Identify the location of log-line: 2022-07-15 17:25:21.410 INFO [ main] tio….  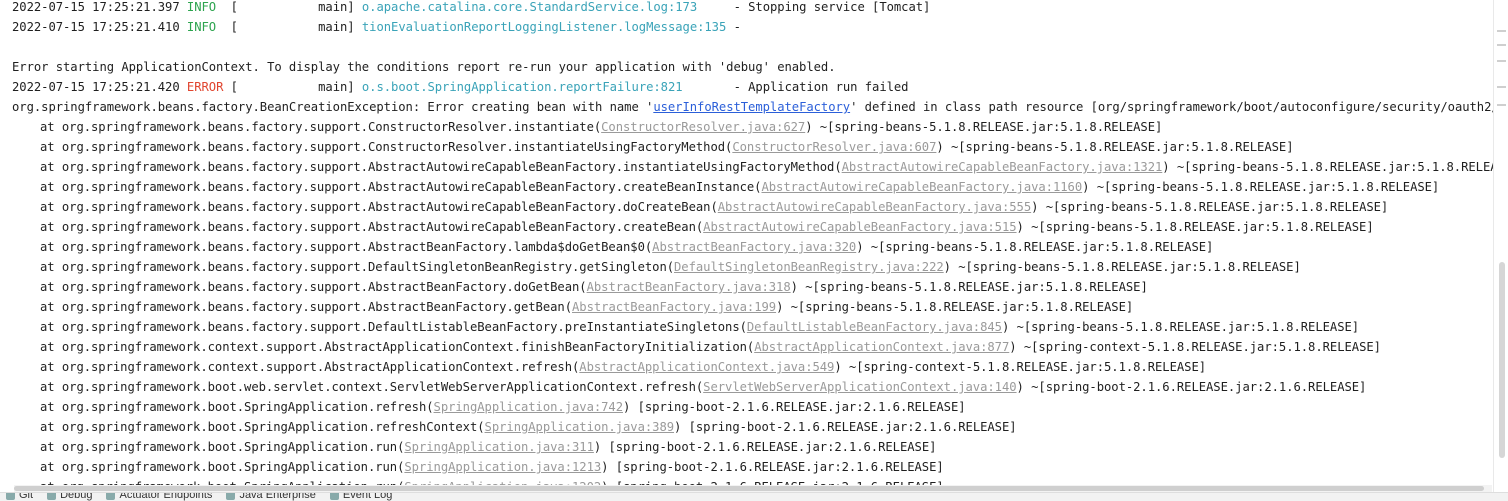
(753, 27).